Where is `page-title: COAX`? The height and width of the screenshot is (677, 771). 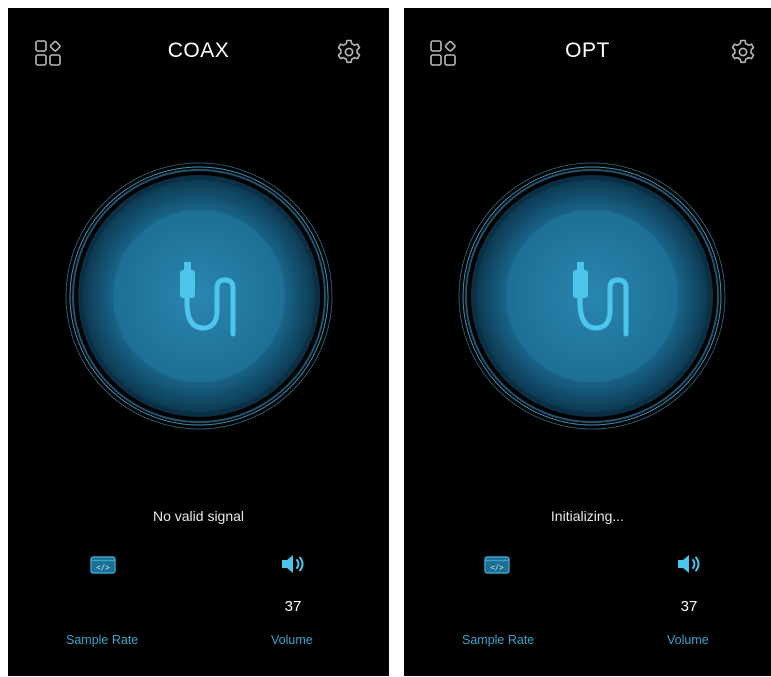 page-title: COAX is located at coordinates (198, 50).